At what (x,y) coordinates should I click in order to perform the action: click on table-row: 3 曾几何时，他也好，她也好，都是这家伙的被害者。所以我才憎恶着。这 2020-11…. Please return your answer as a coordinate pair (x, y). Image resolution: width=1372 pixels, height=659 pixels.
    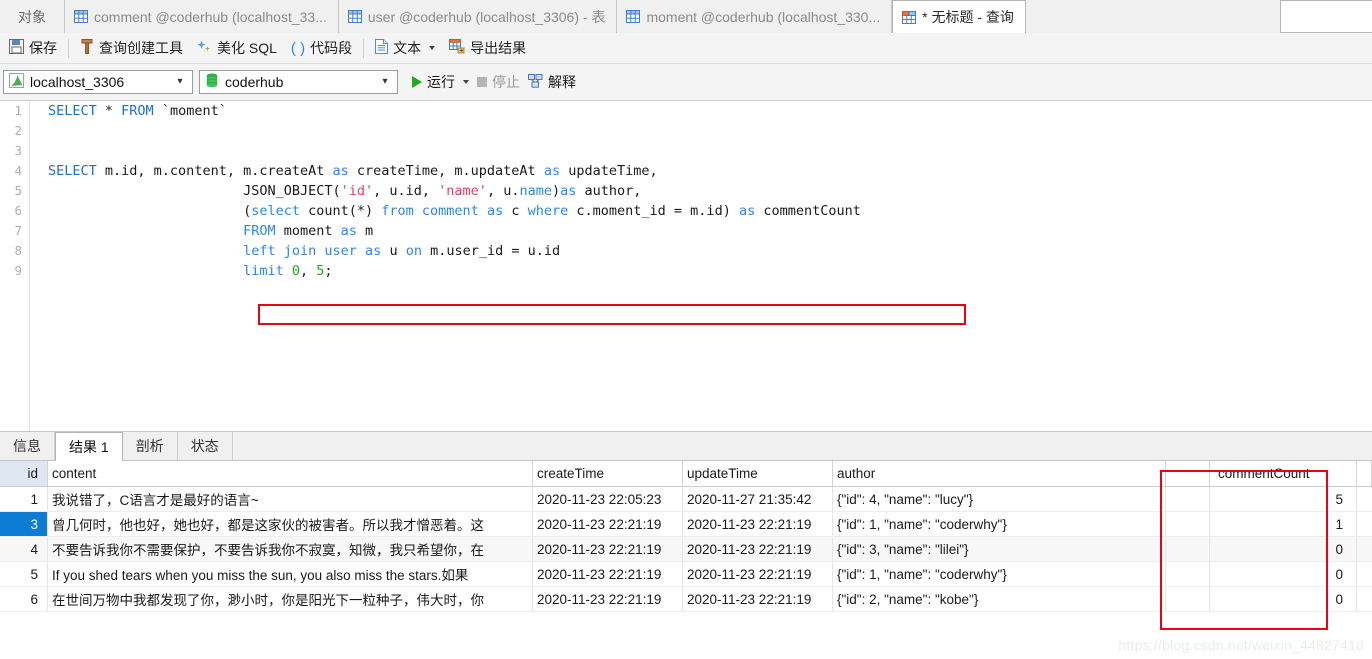
    Looking at the image, I should click on (686, 524).